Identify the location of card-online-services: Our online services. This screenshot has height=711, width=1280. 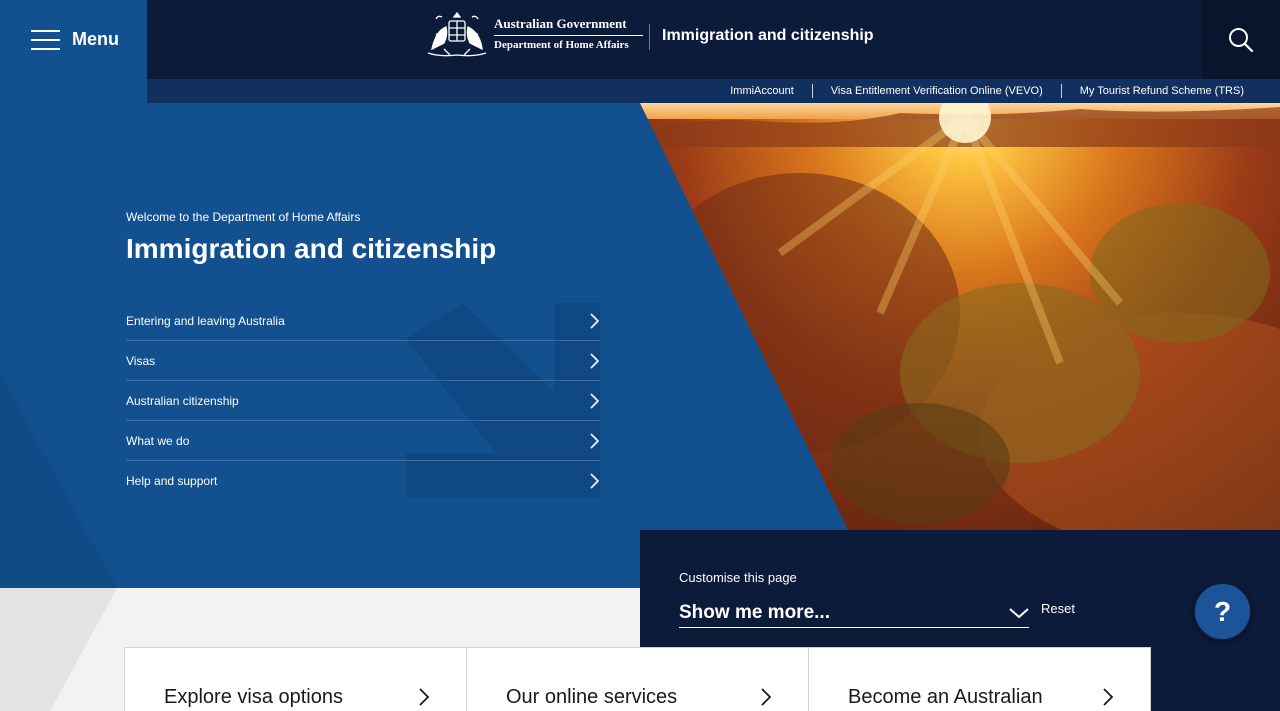
(637, 679).